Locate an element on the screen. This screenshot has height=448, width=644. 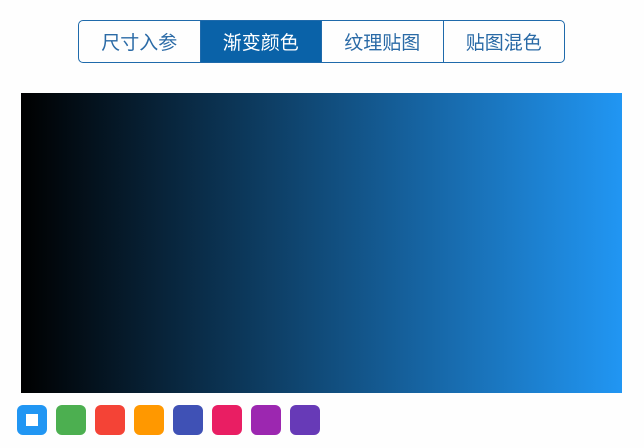
tab-texture-blend: 贴图混色 is located at coordinates (503, 41).